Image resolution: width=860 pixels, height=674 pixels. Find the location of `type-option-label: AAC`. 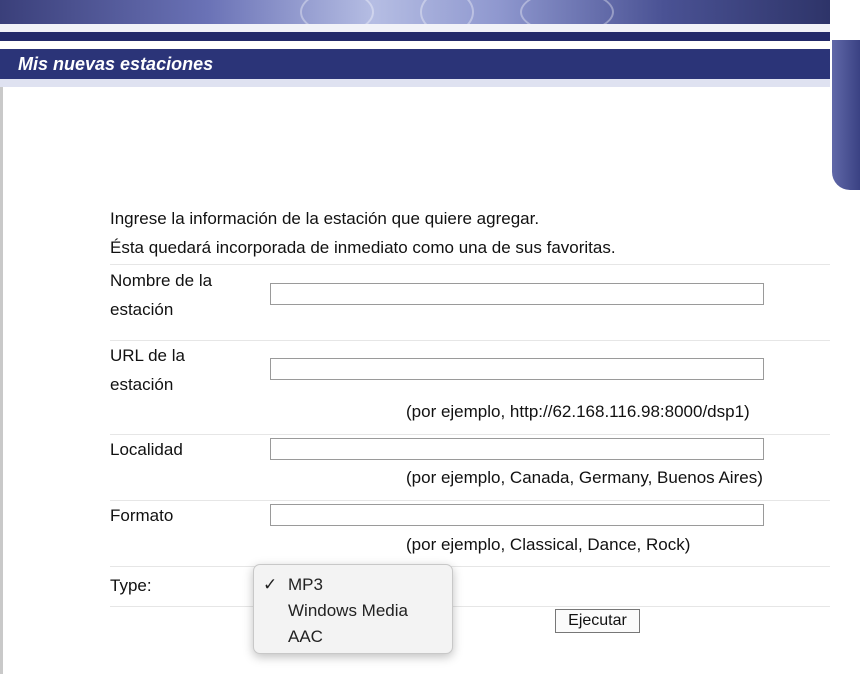

type-option-label: AAC is located at coordinates (305, 636).